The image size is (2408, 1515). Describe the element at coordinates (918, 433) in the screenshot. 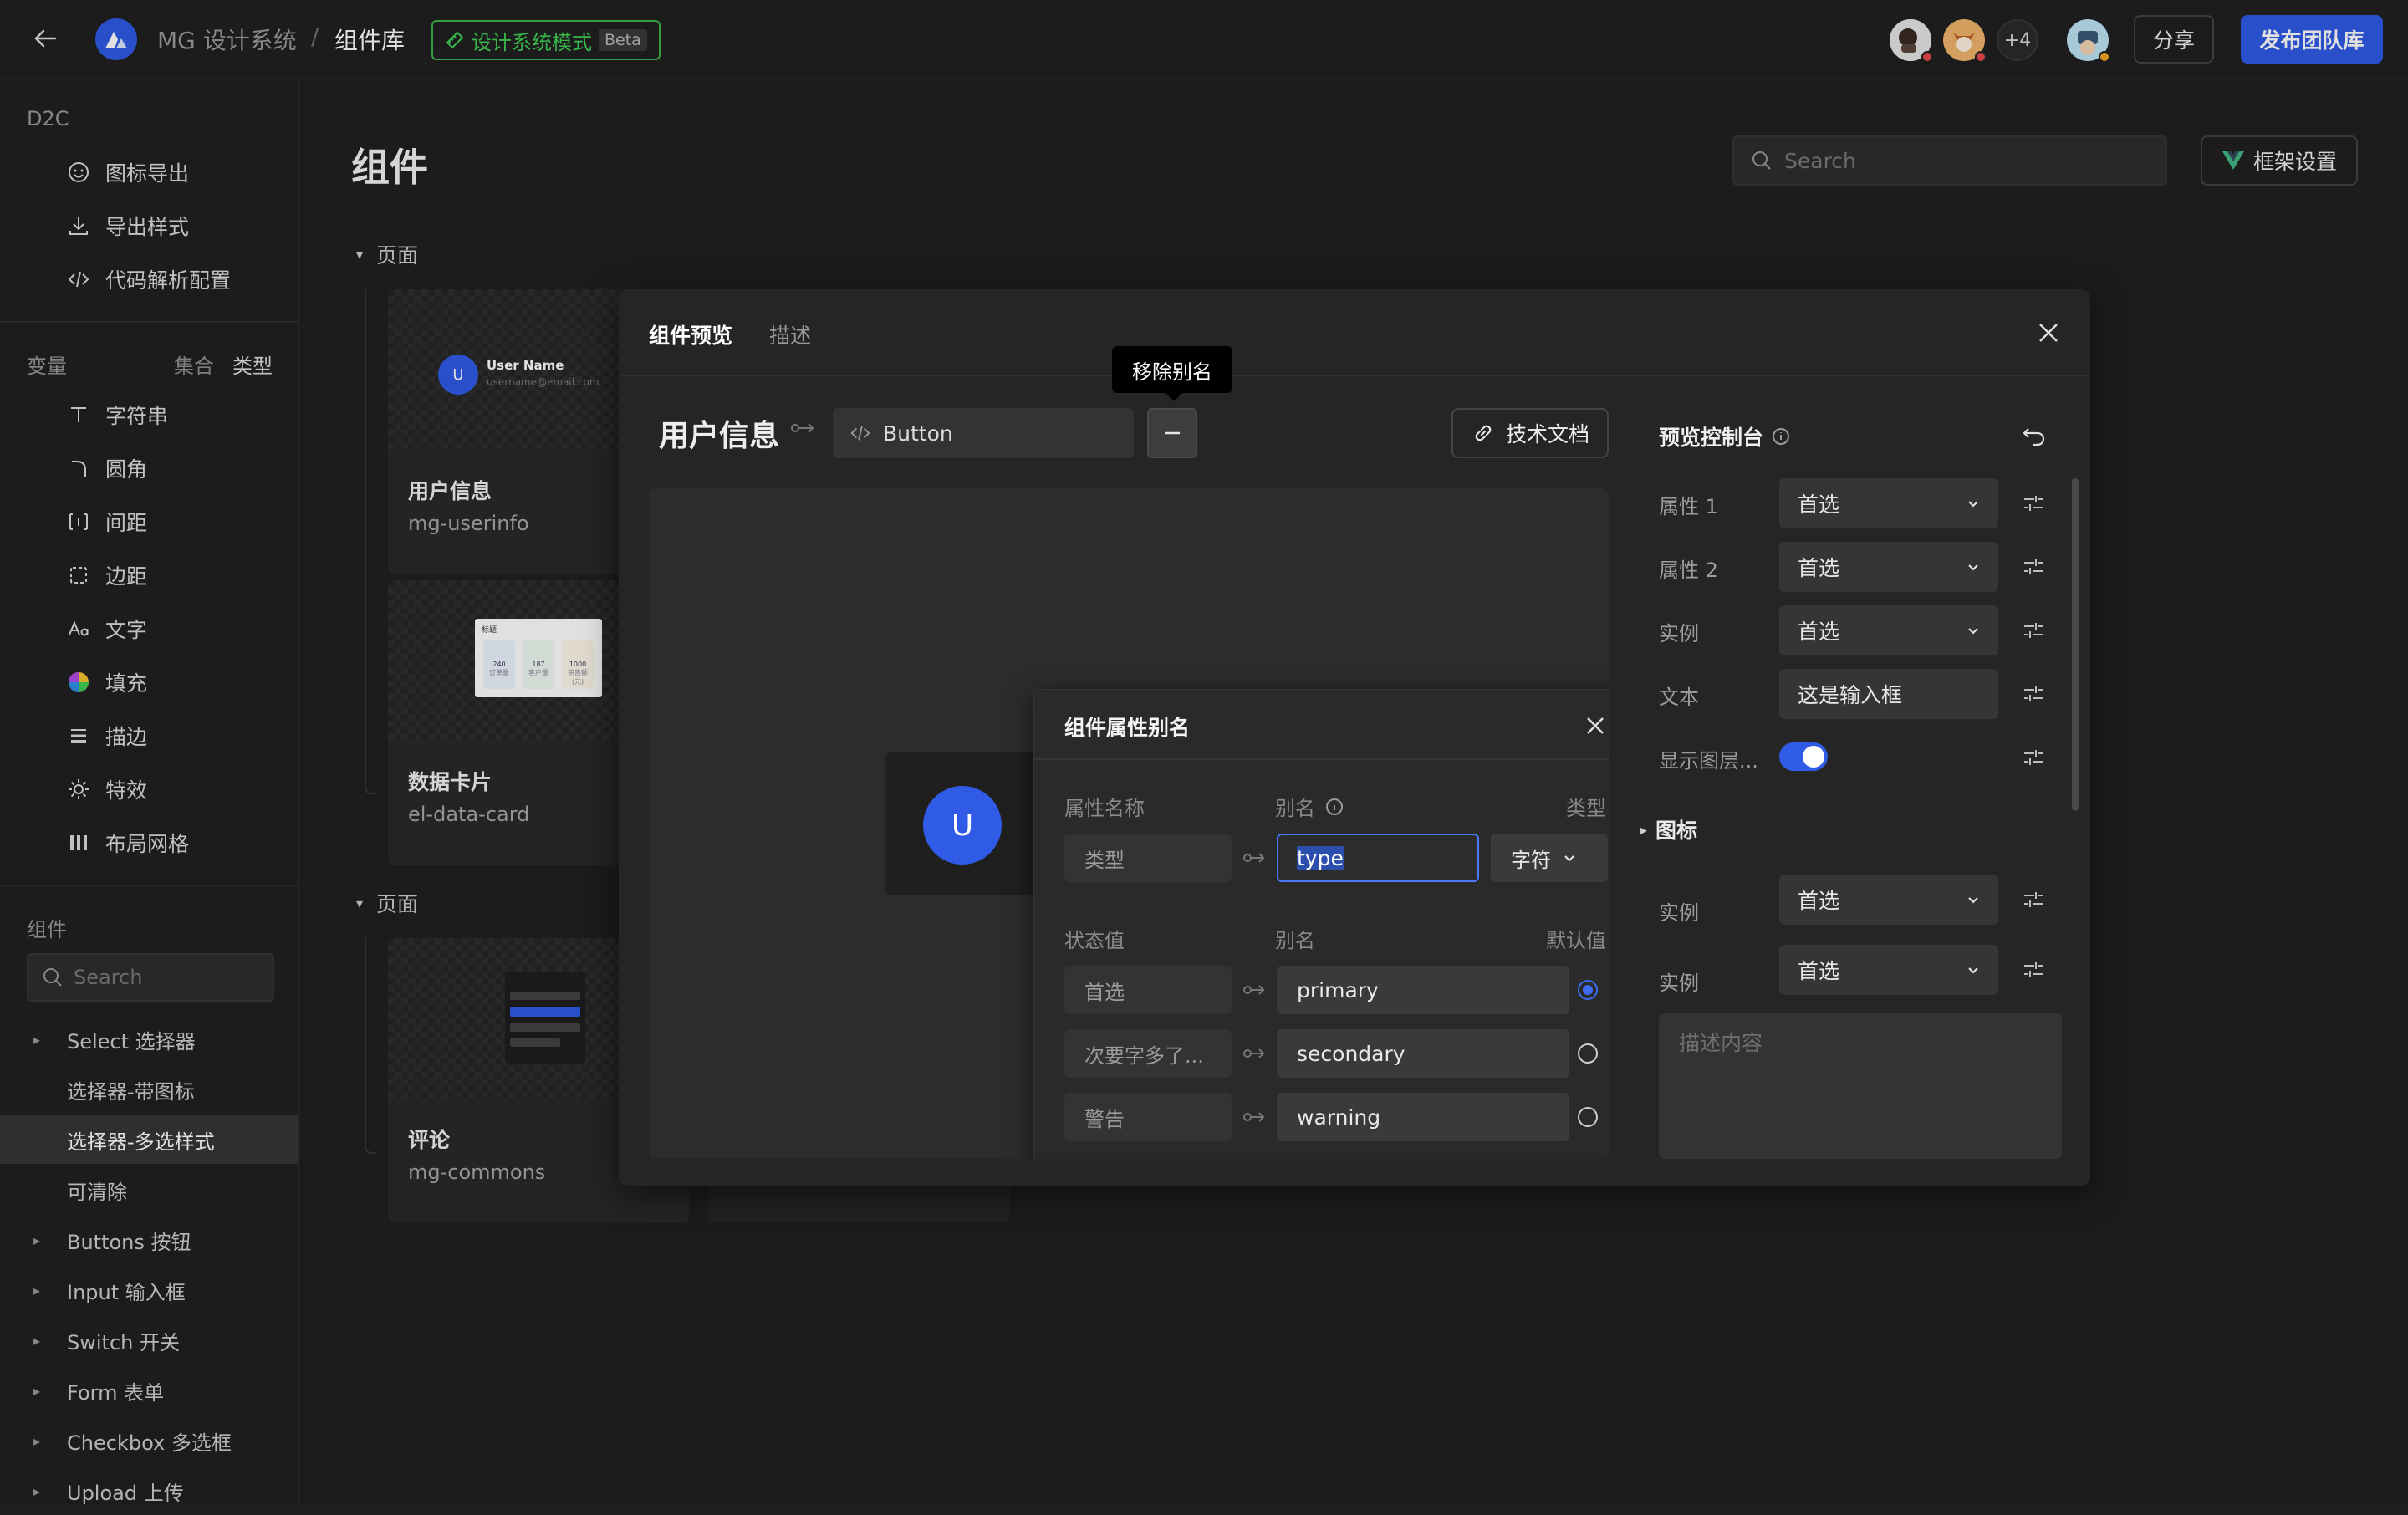

I see `component-code-value: Button` at that location.